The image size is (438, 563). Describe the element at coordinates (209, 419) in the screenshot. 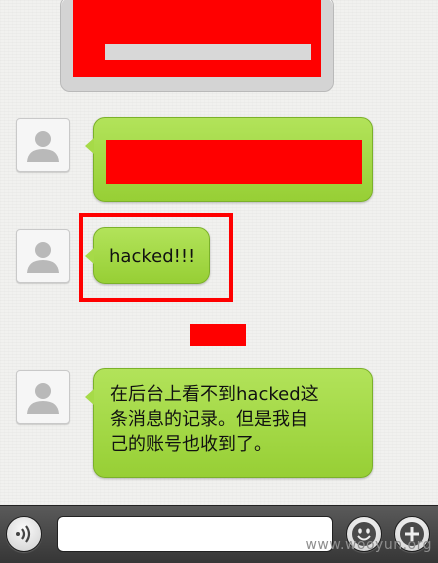

I see `message-line: 条消息的记录。但是我自` at that location.